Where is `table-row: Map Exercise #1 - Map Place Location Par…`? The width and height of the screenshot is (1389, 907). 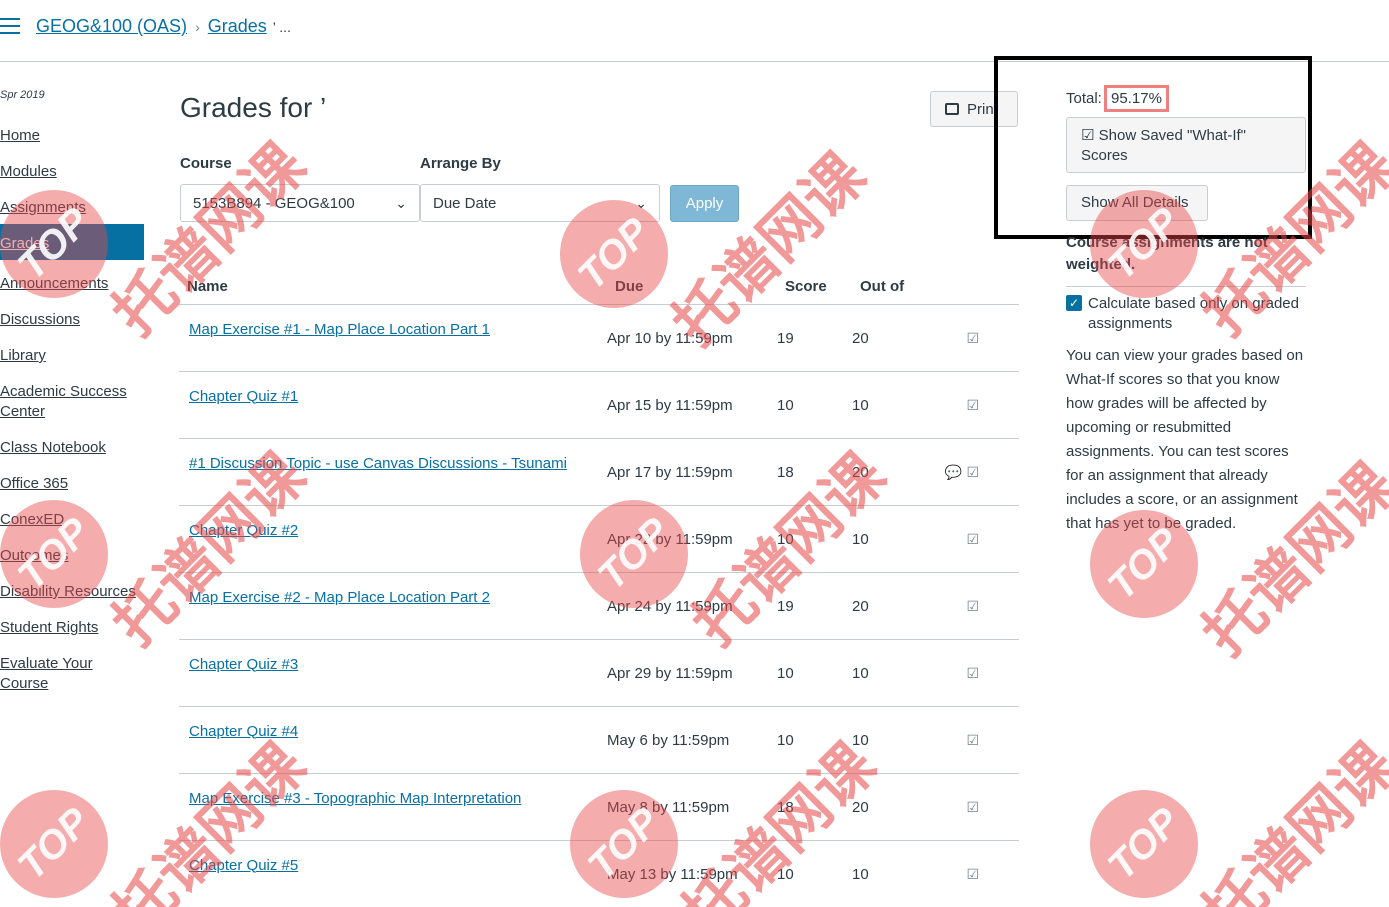
table-row: Map Exercise #1 - Map Place Location Par… is located at coordinates (599, 338).